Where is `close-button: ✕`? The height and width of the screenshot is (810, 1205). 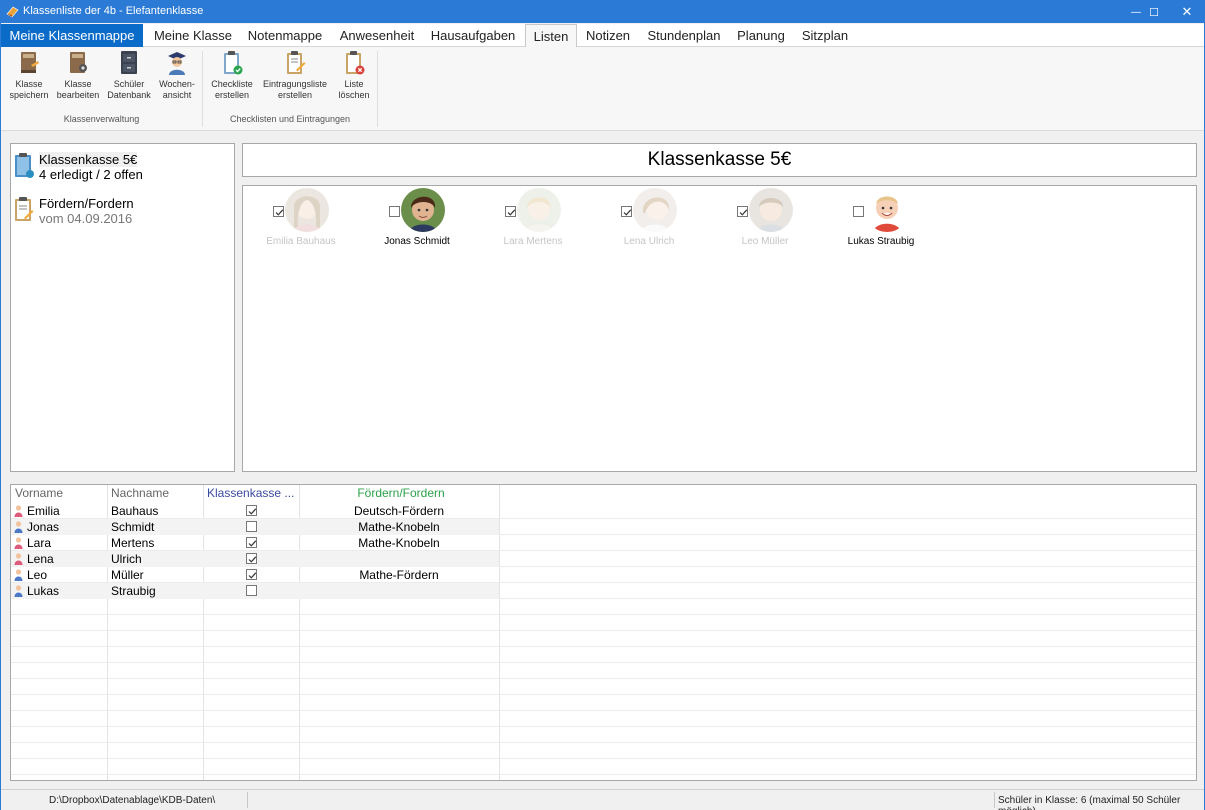
close-button: ✕ is located at coordinates (1186, 12).